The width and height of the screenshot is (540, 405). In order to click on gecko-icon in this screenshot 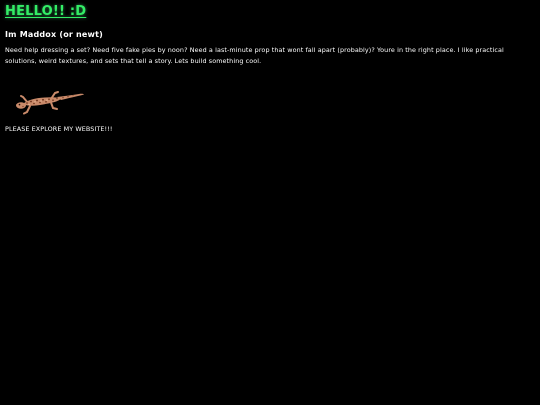, I will do `click(50, 103)`.